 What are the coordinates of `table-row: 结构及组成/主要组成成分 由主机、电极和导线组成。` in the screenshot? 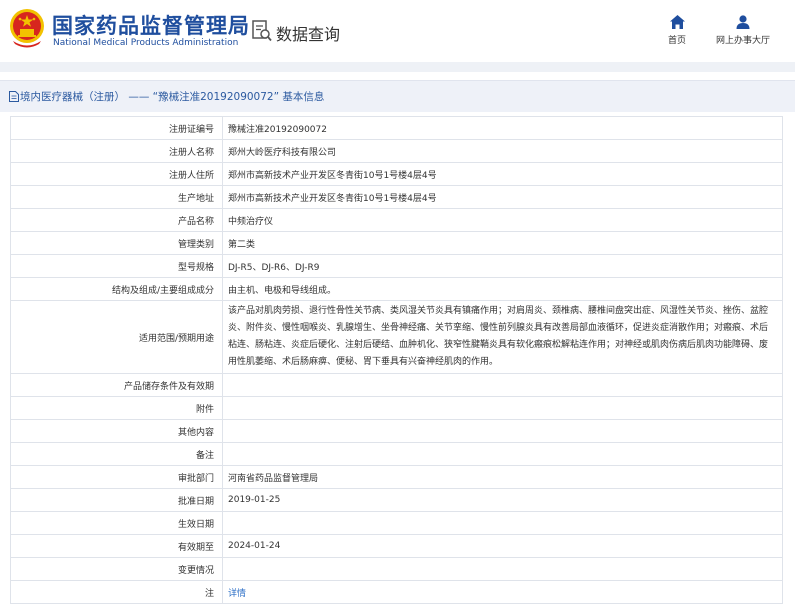 It's located at (396, 289).